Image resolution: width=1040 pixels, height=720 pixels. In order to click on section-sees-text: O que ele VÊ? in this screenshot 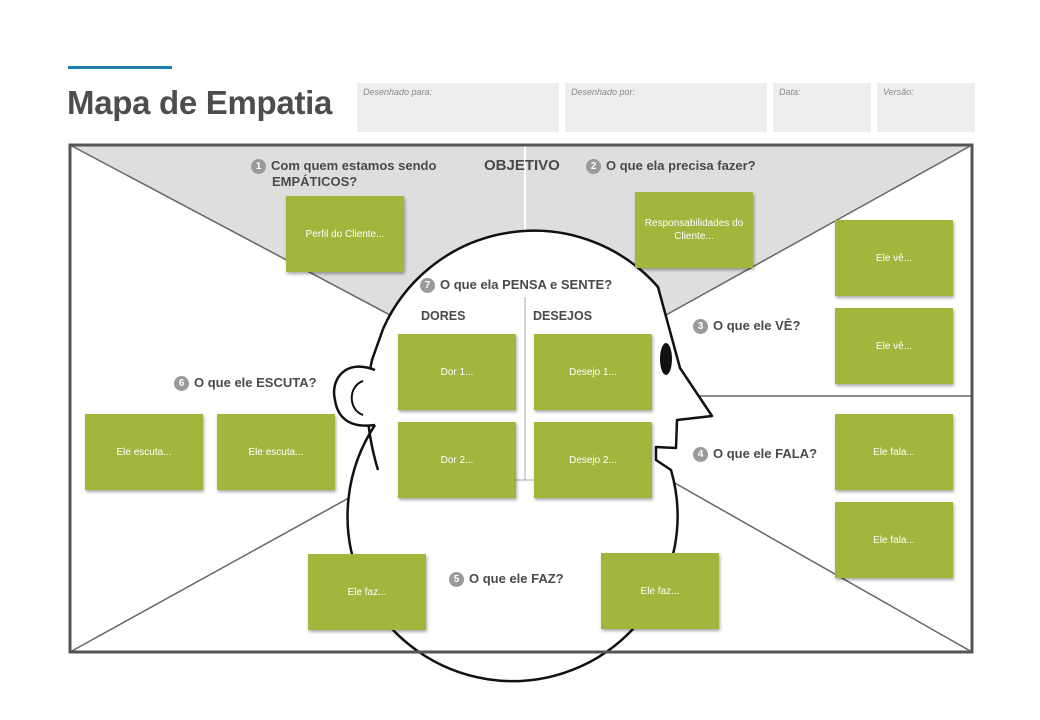, I will do `click(757, 325)`.